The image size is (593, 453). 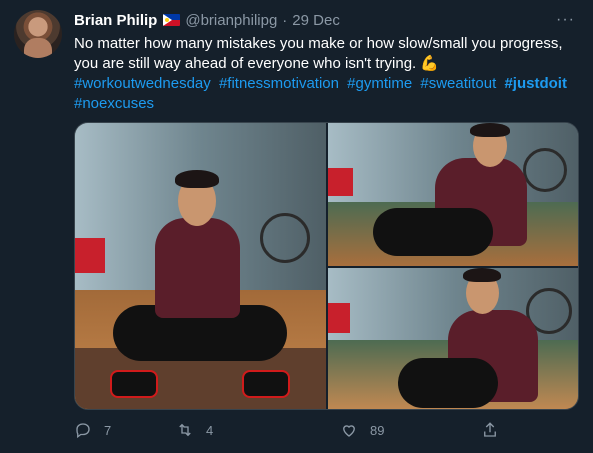 I want to click on reply-button: 7, so click(x=92, y=430).